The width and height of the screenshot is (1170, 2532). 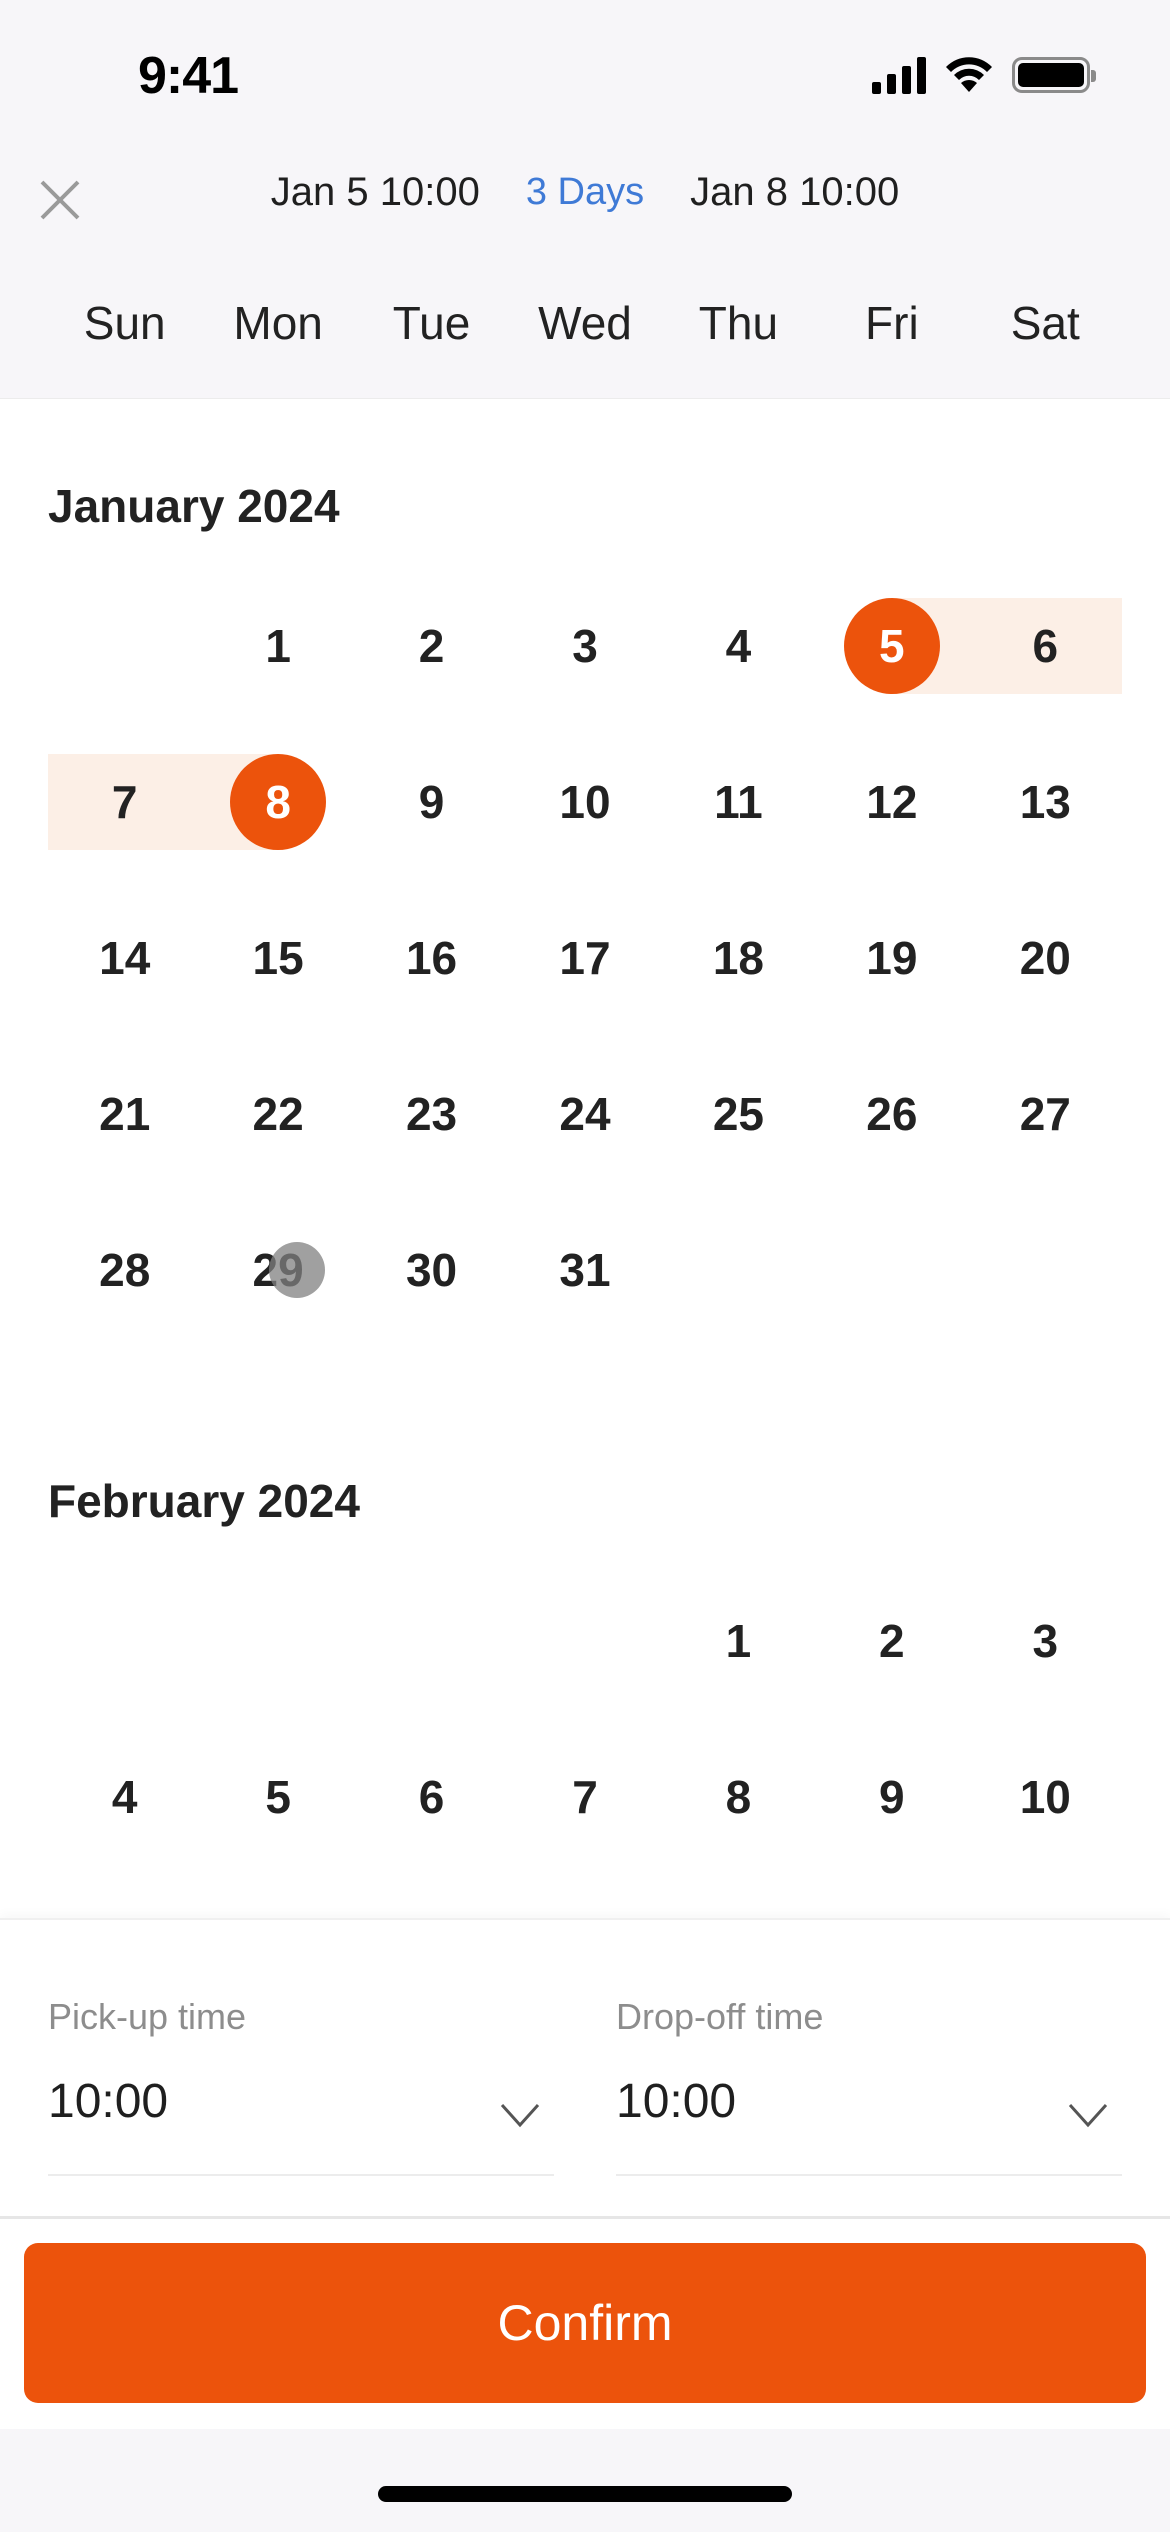 I want to click on calendar-day-number: 28, so click(x=125, y=1270).